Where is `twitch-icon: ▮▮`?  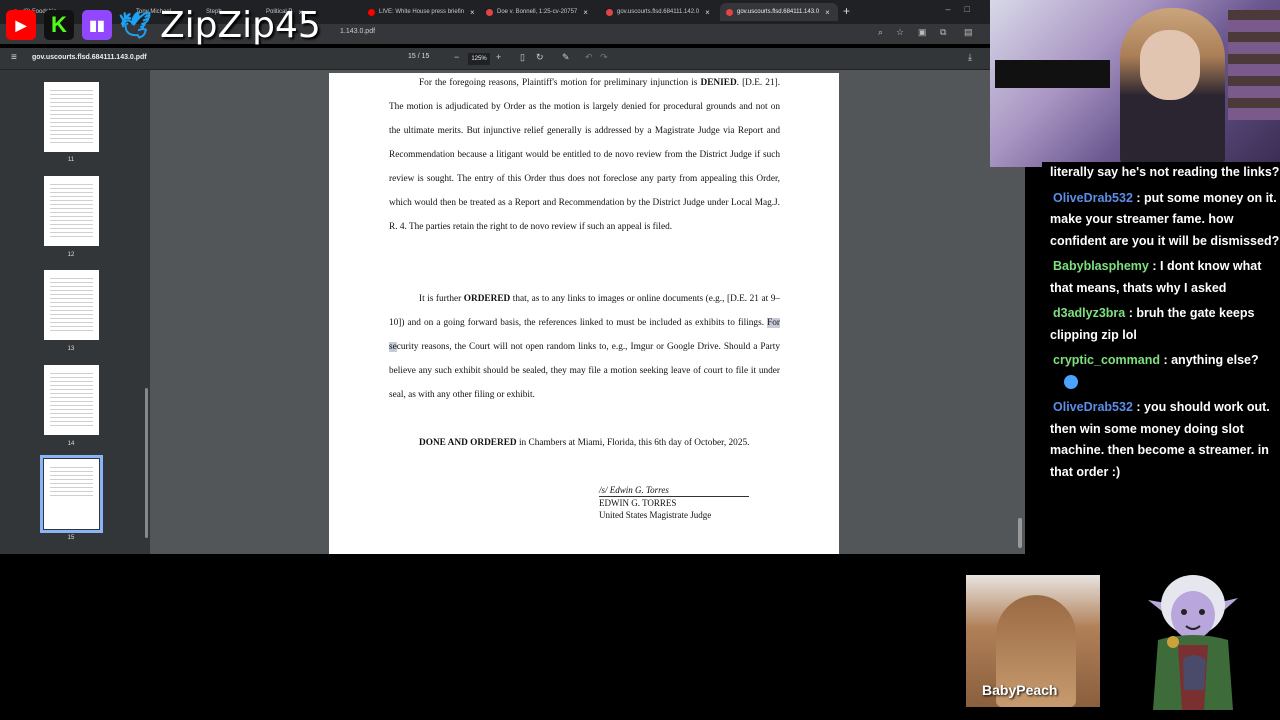
twitch-icon: ▮▮ is located at coordinates (97, 25).